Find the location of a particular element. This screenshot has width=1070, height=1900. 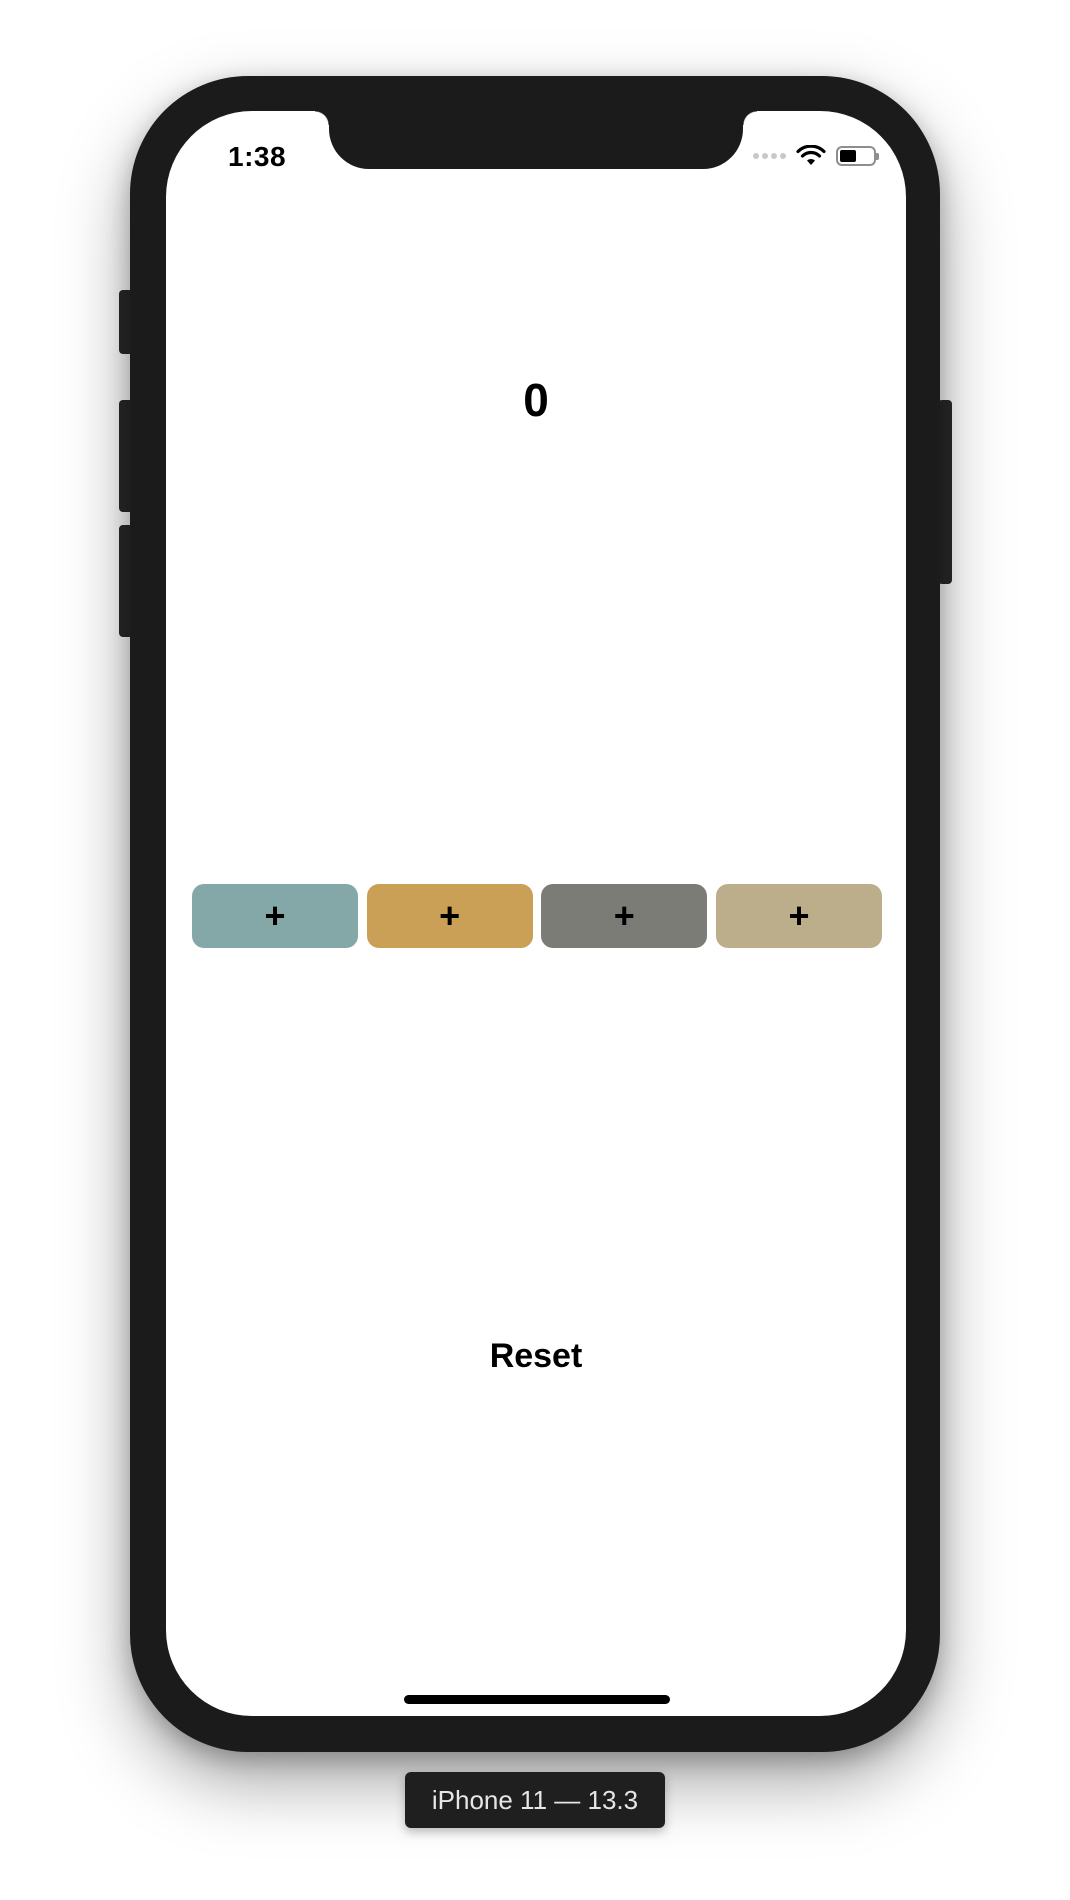

status-time: 1:38 is located at coordinates (257, 156).